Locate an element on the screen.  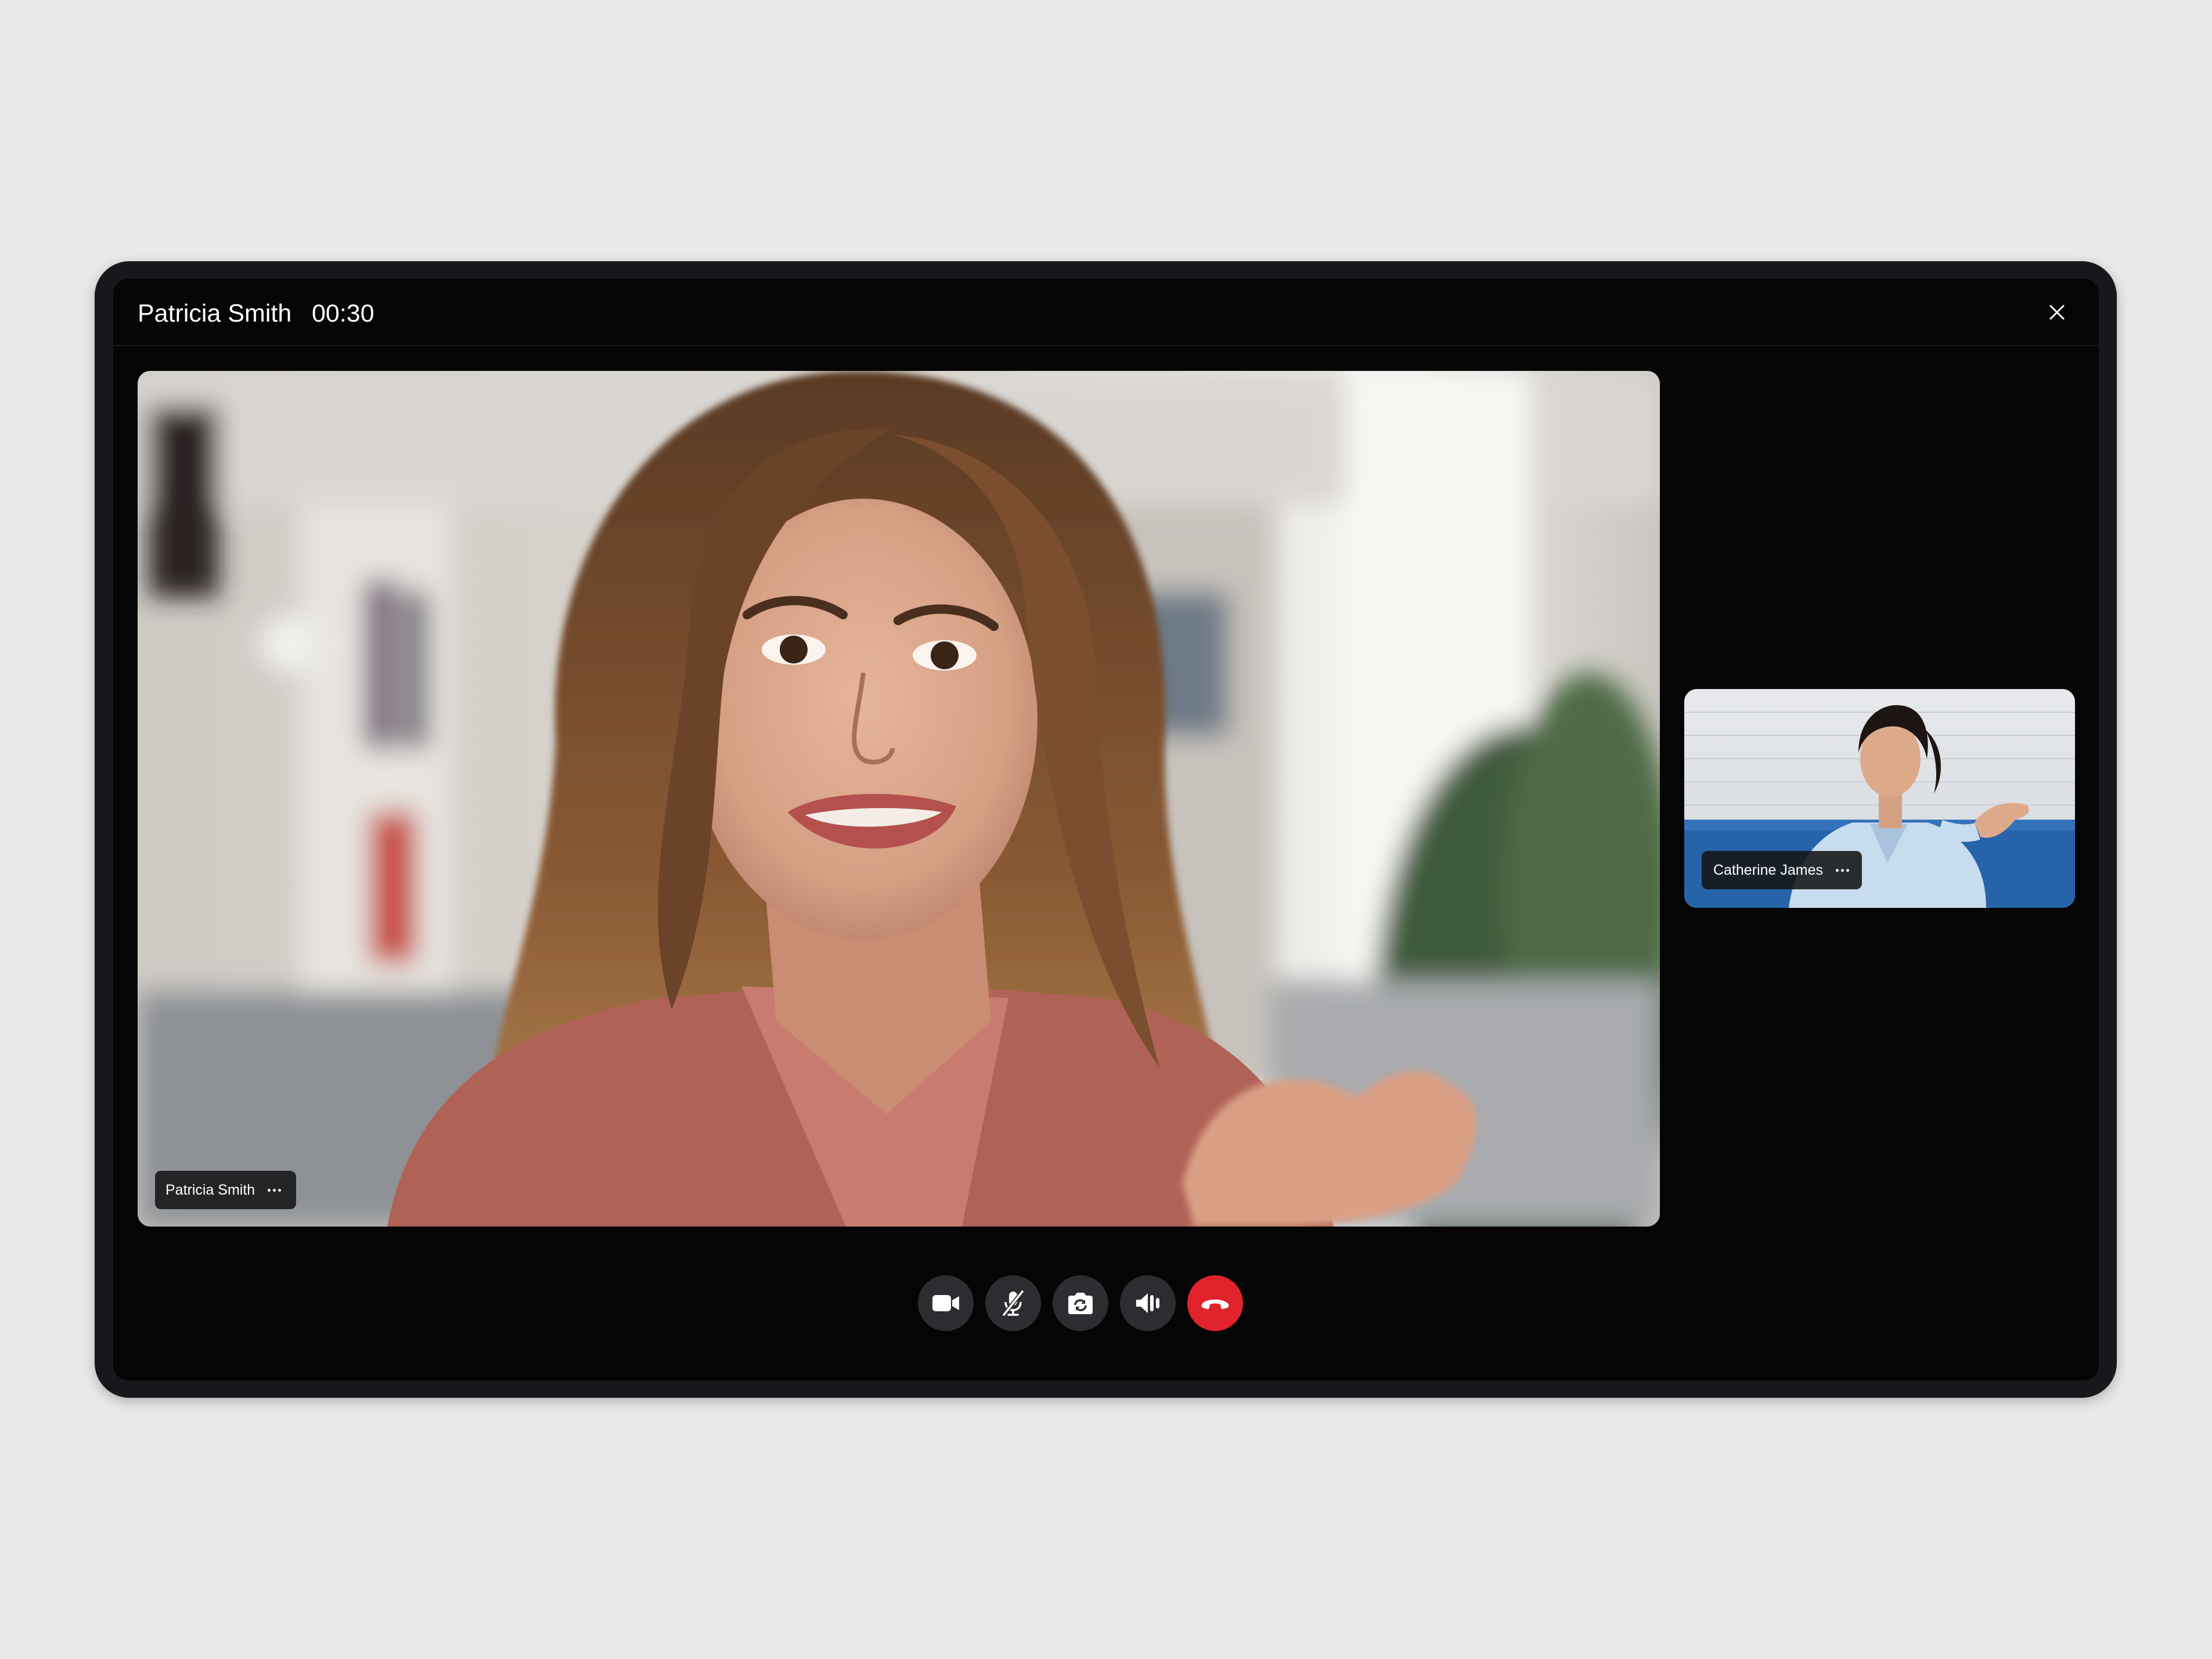
switch-camera-icon is located at coordinates (1080, 1303).